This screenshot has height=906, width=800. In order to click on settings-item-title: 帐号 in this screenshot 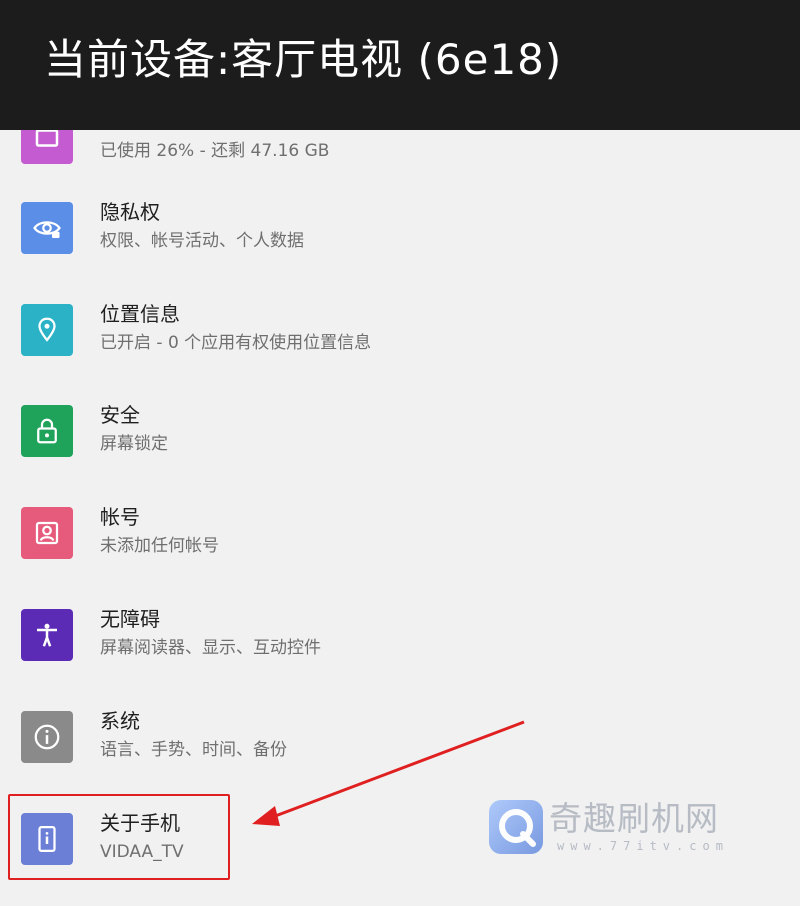, I will do `click(120, 517)`.